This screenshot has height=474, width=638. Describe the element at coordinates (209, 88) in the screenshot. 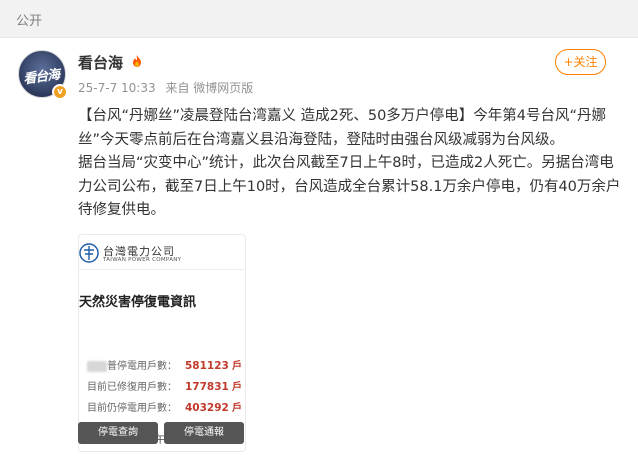

I see `post-source: 来自 微博网页版` at that location.